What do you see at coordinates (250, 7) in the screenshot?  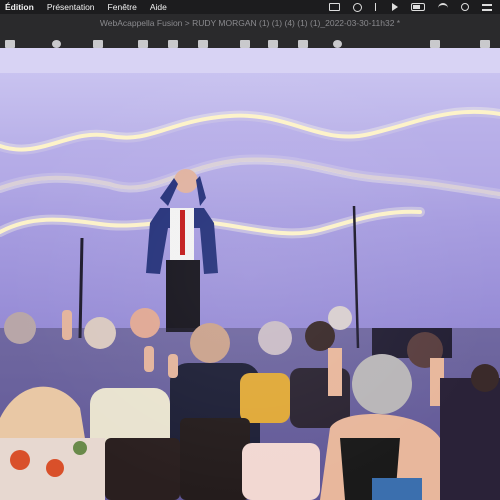 I see `macos-menubar: Édition Présentation Fenêtre Aide` at bounding box center [250, 7].